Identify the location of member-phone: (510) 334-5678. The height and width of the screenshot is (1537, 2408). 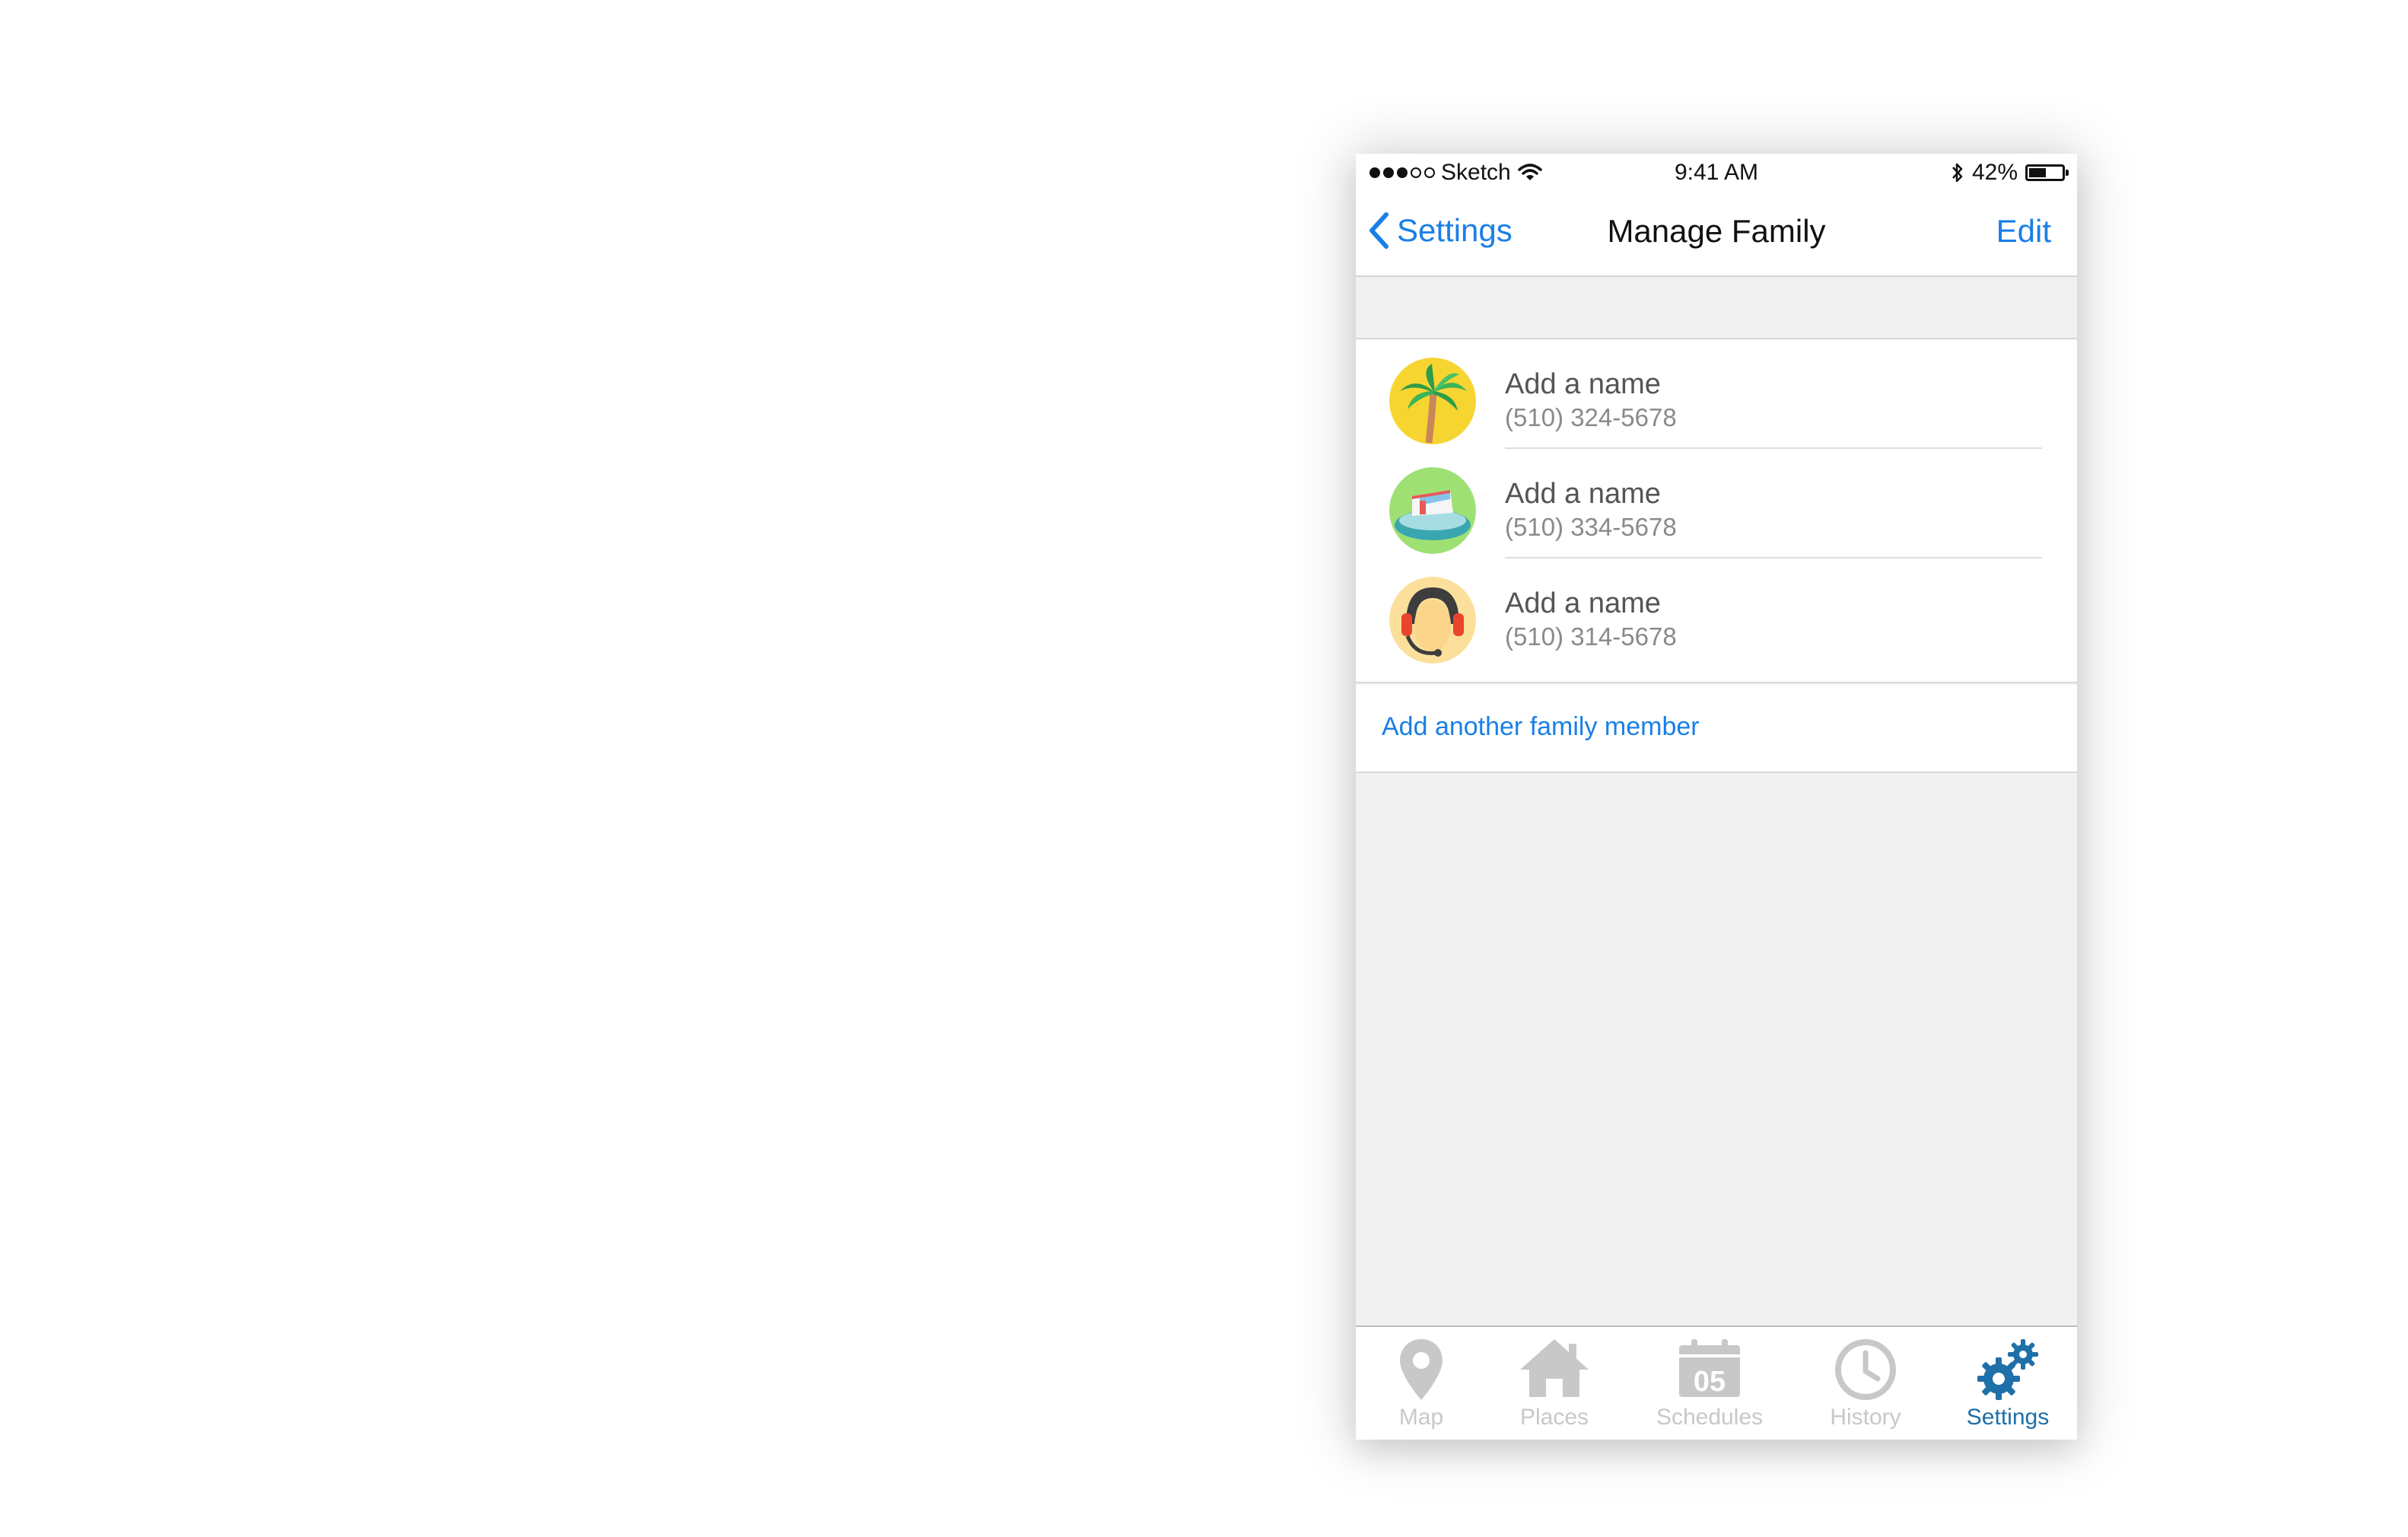
(1591, 527).